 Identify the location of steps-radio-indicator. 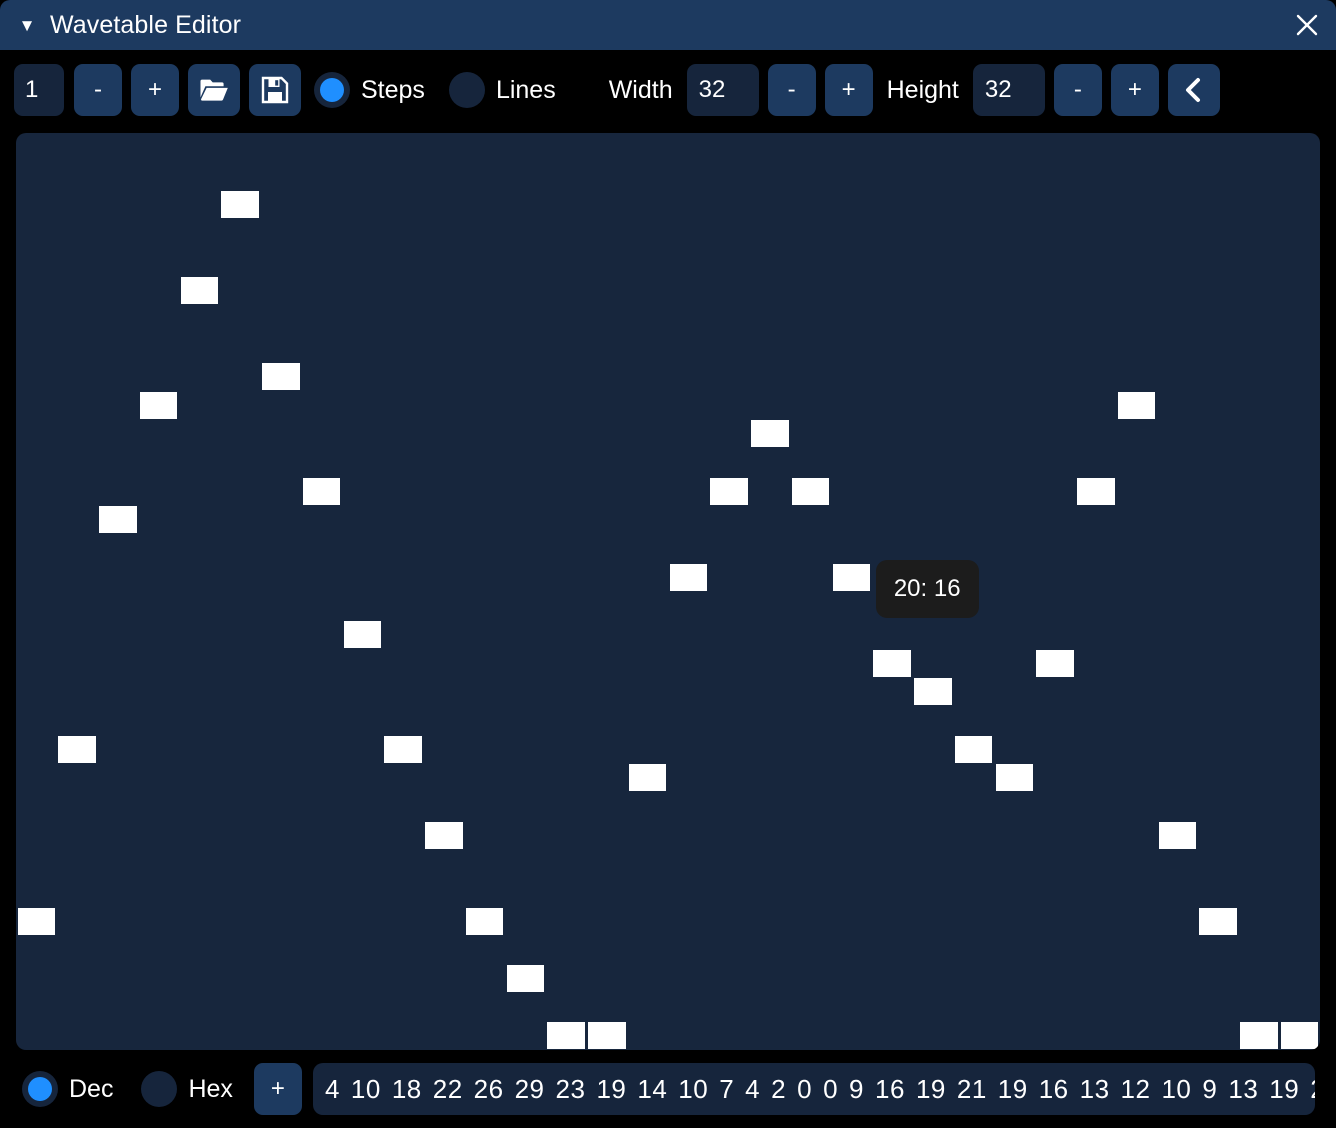
(332, 90).